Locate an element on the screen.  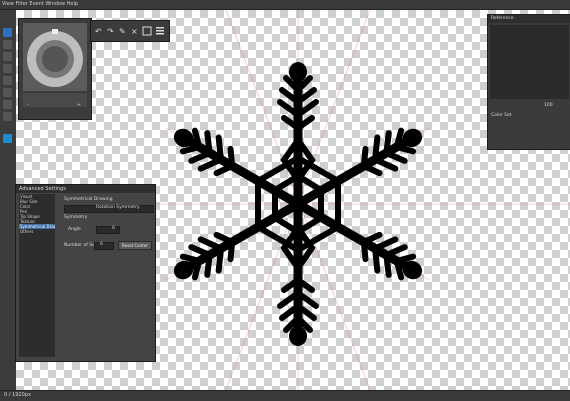
sections-select is located at coordinates (104, 246).